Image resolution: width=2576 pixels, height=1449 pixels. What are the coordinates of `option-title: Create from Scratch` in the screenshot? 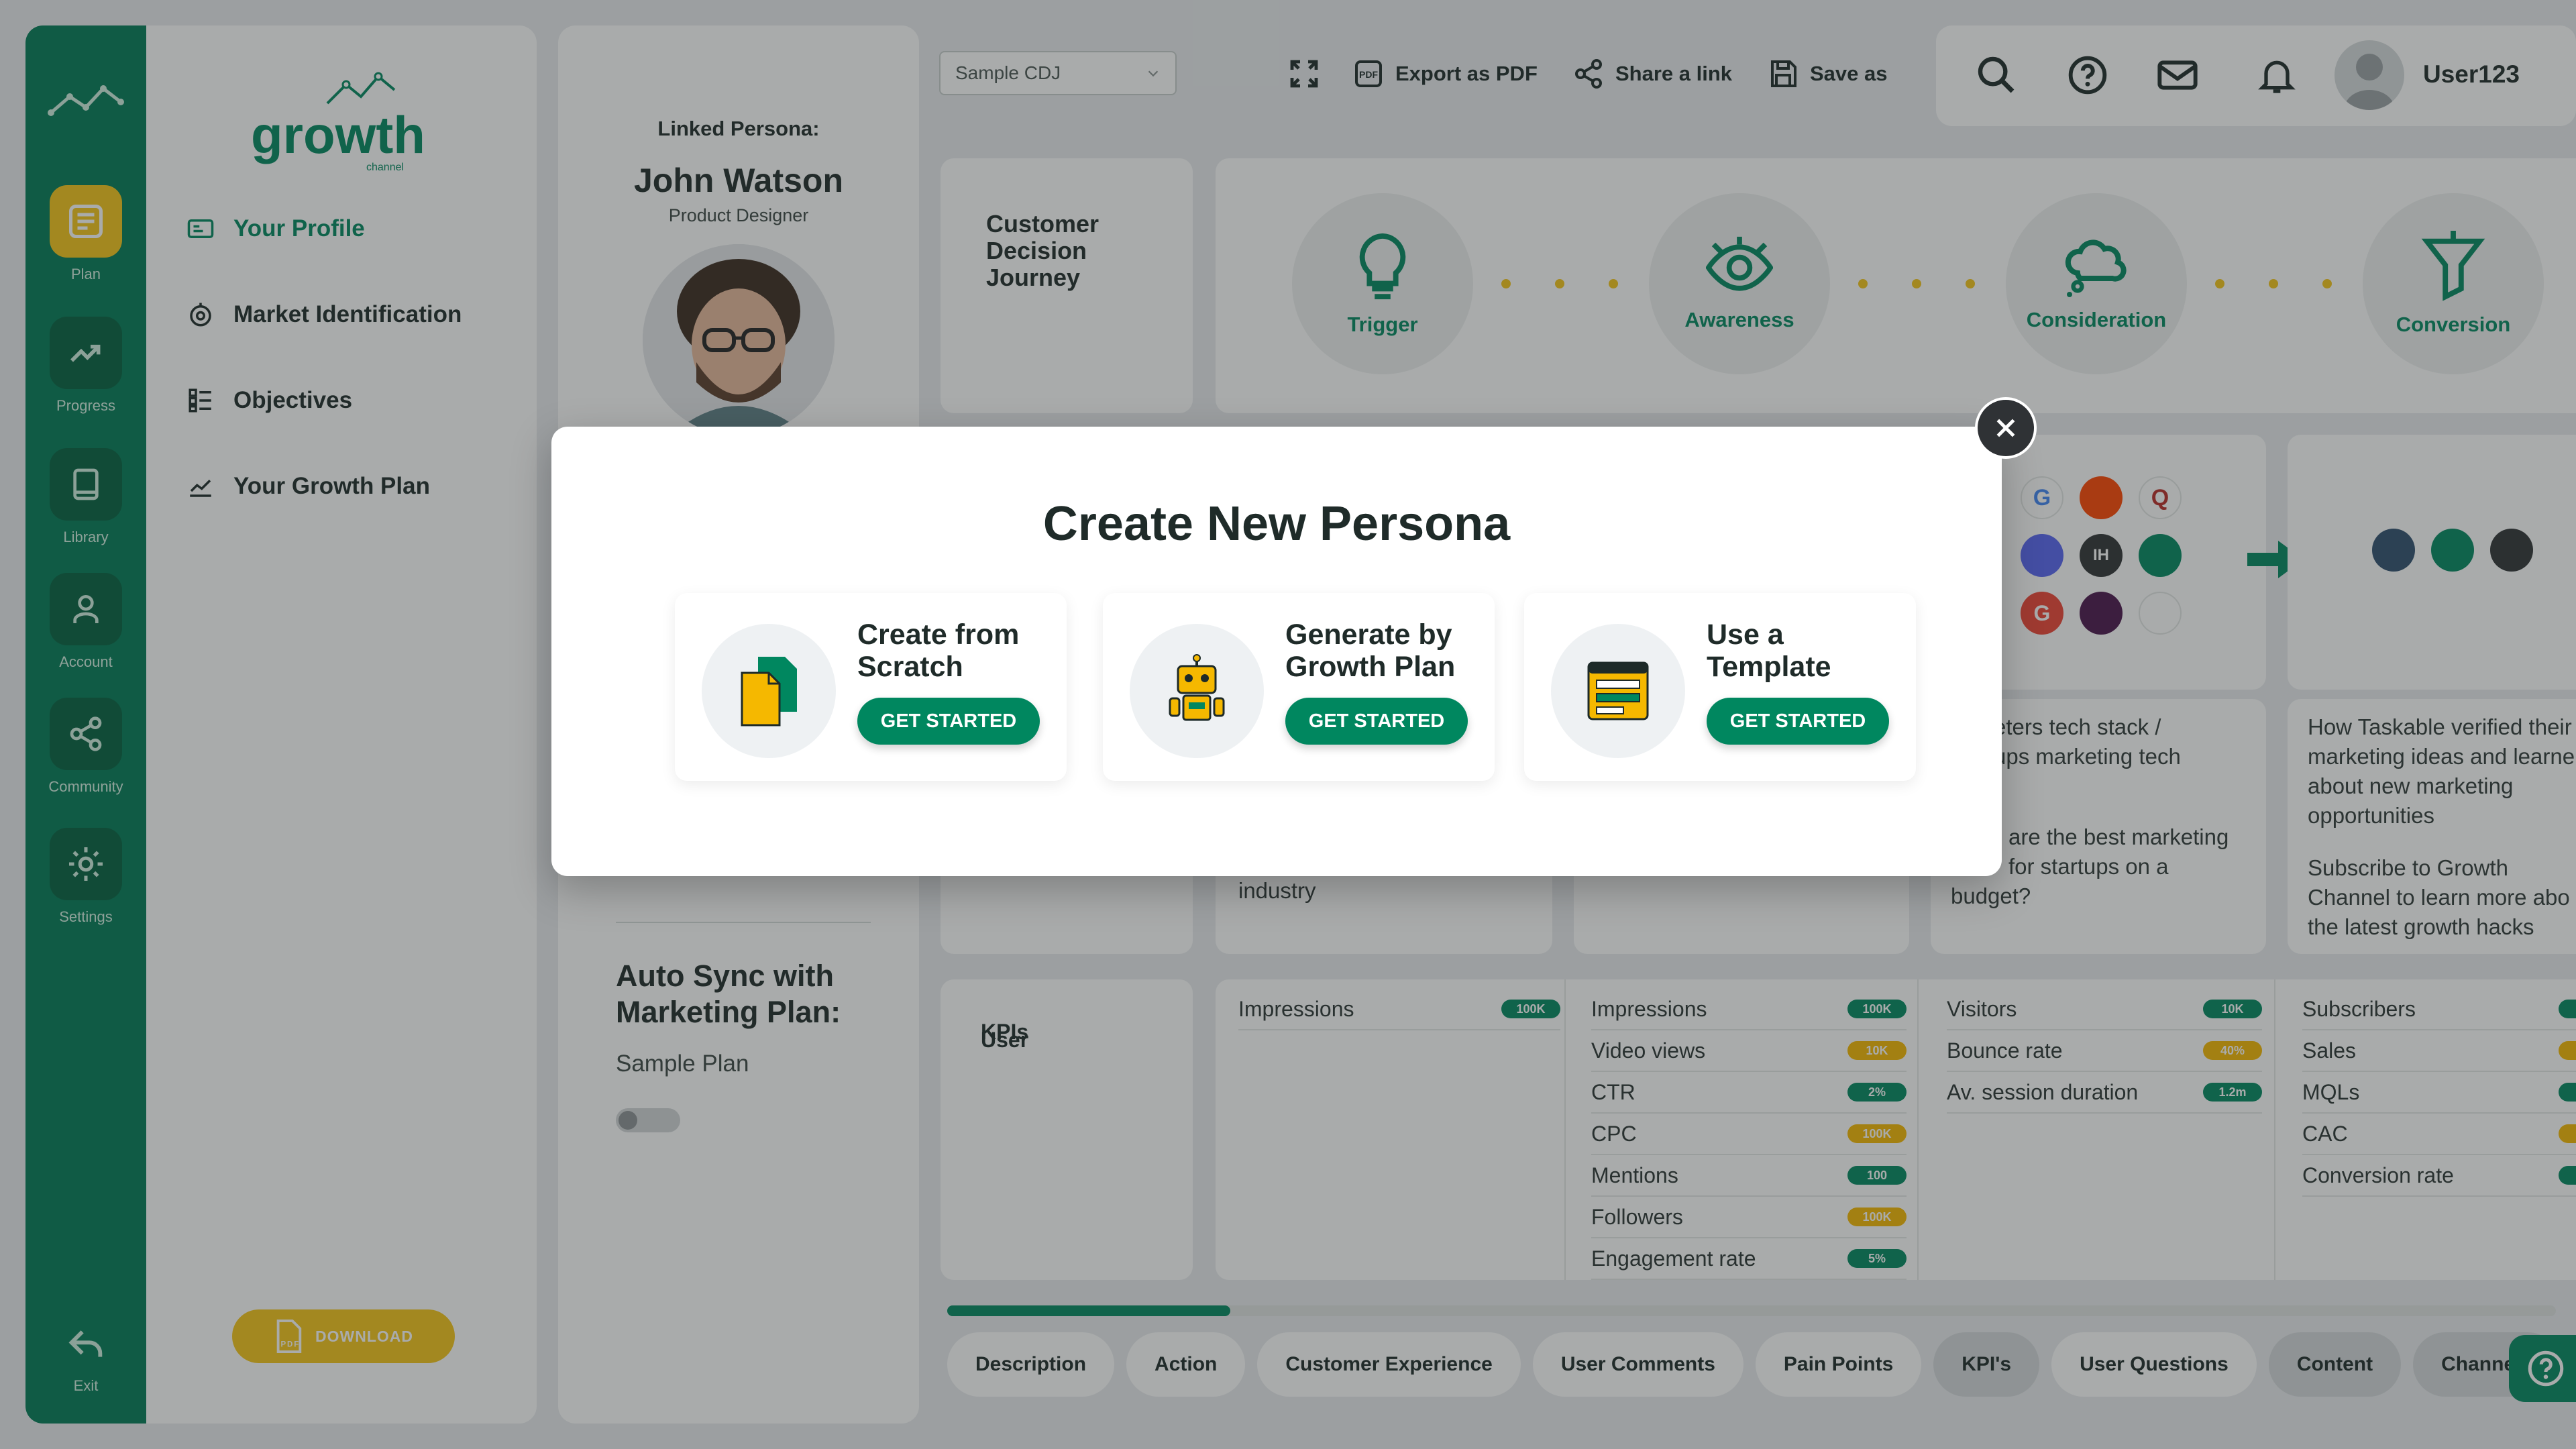 It's located at (938, 651).